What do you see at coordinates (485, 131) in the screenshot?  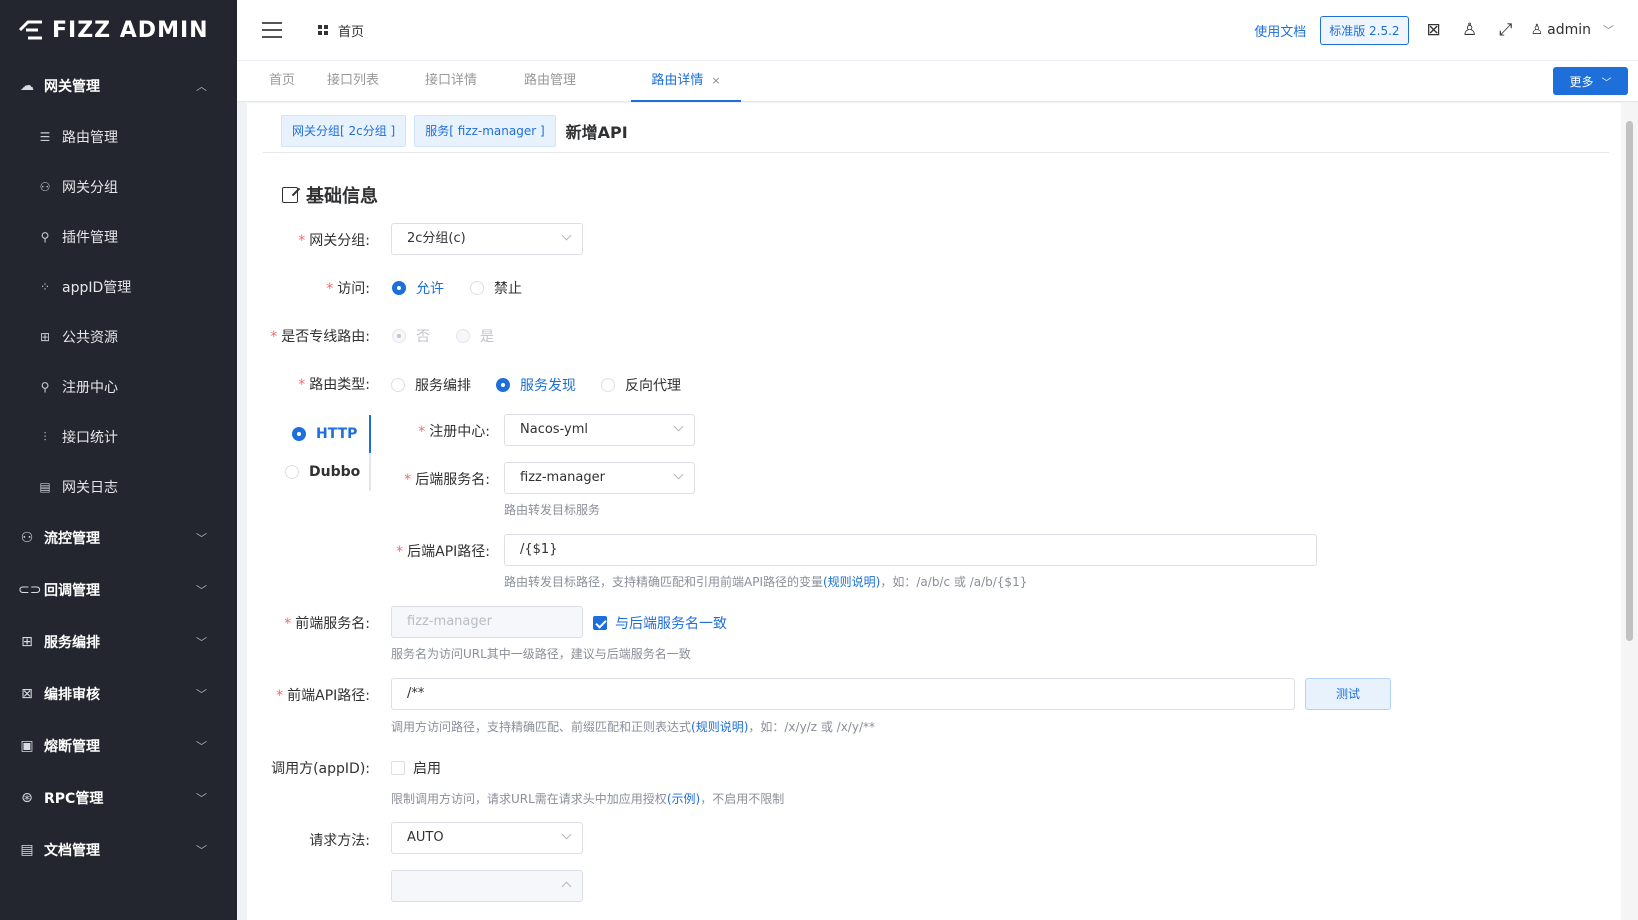 I see `crumb-service: 服务[ fizz-manager ]` at bounding box center [485, 131].